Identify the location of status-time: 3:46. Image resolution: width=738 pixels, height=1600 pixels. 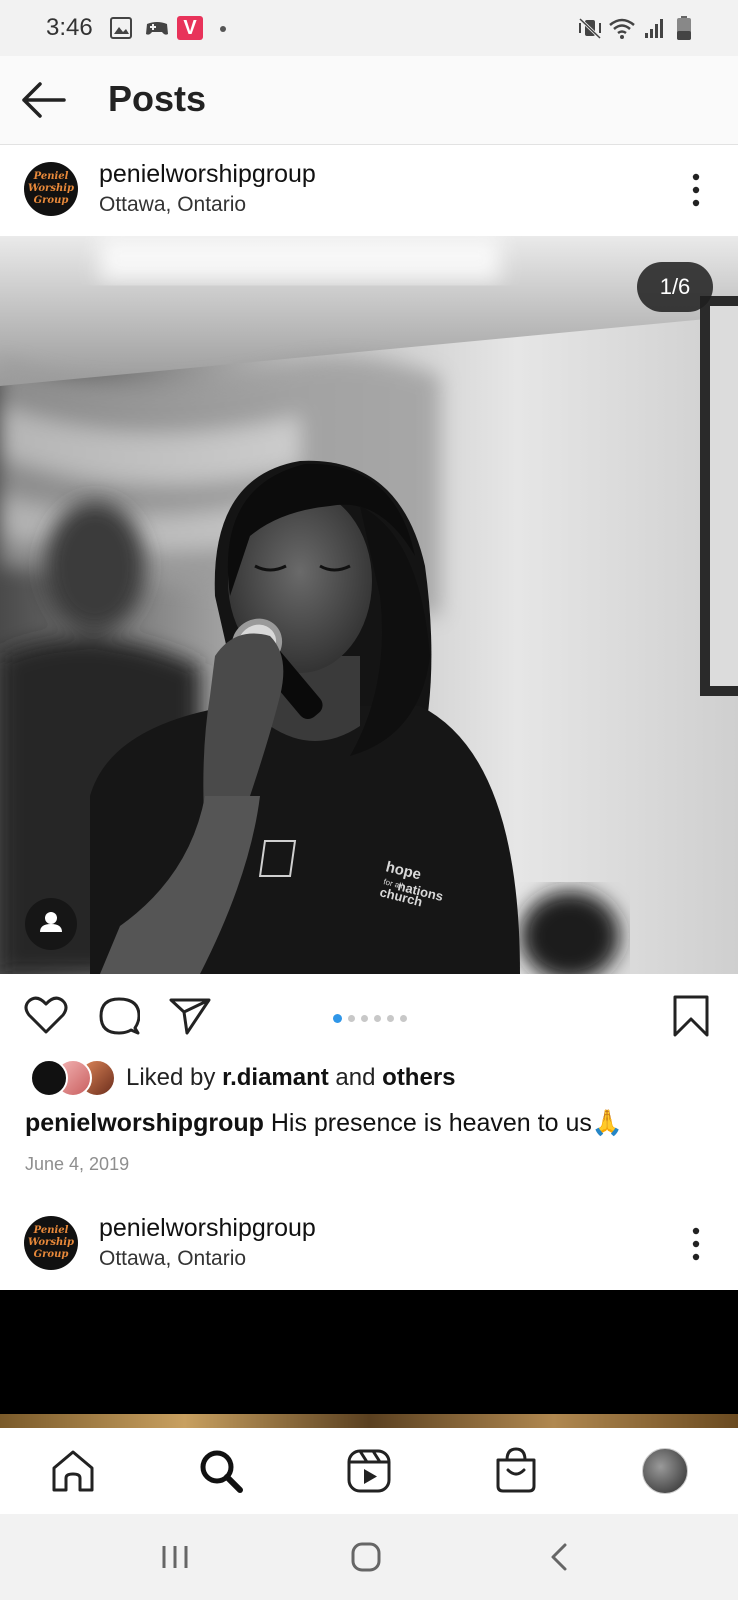
(69, 27).